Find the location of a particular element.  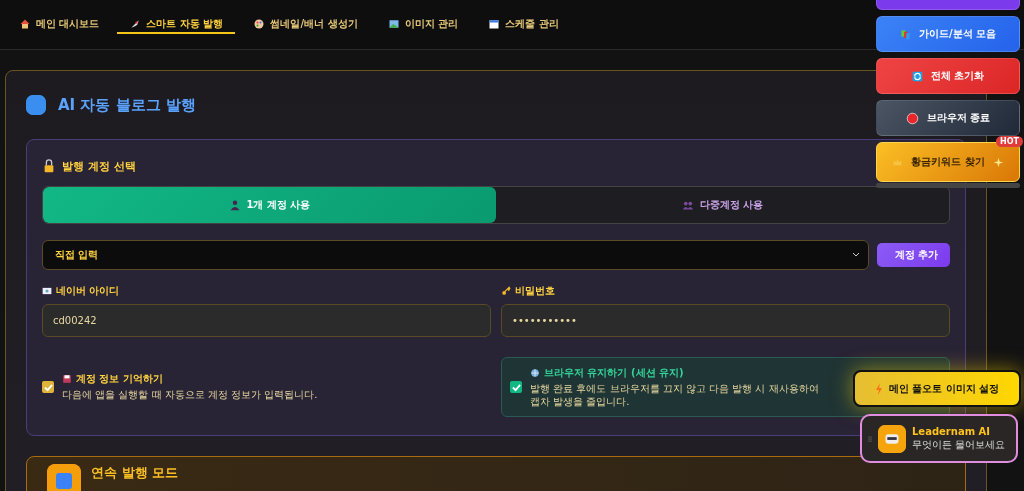

key-icon is located at coordinates (506, 291).